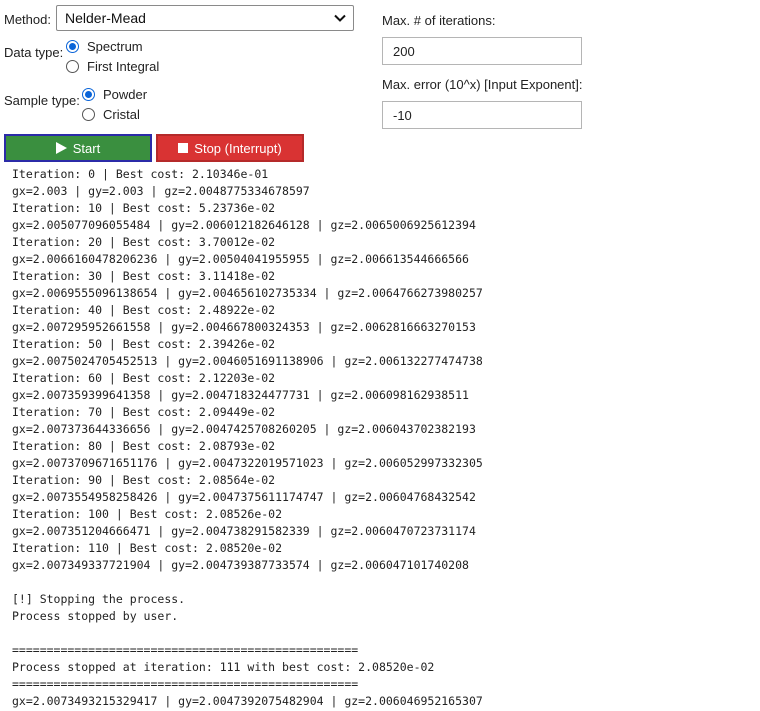  I want to click on radio-cristal, so click(88, 114).